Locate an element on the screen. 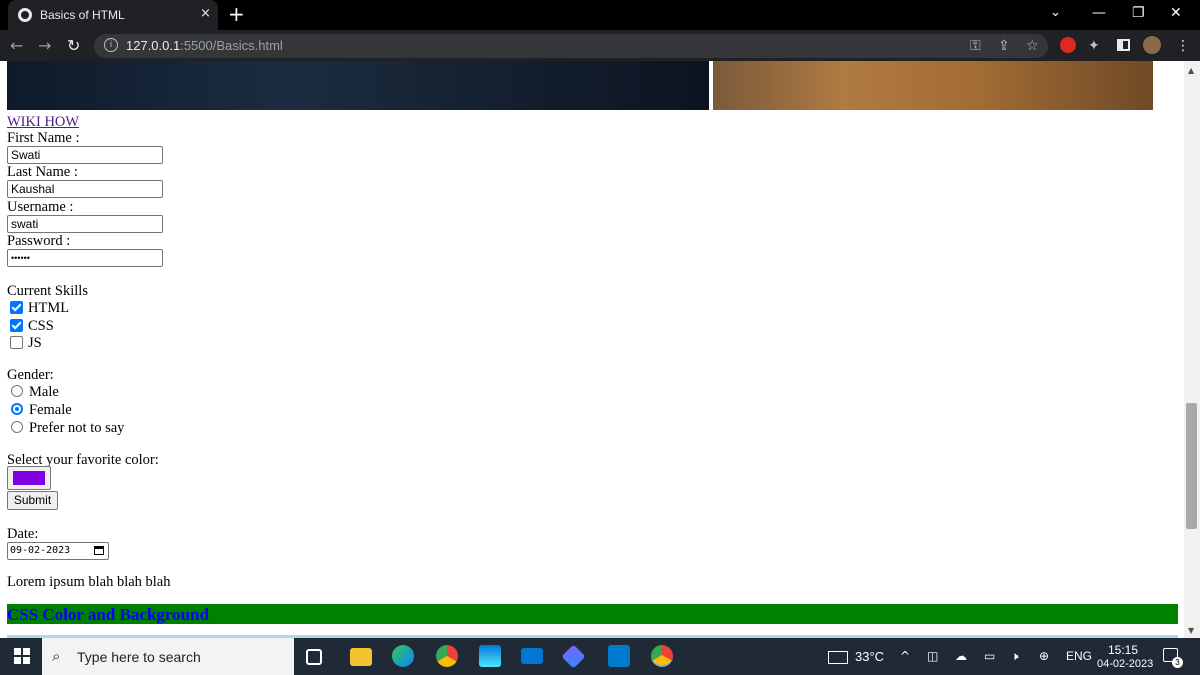 The height and width of the screenshot is (675, 1200). date-value: 09-02-2023 is located at coordinates (40, 550).